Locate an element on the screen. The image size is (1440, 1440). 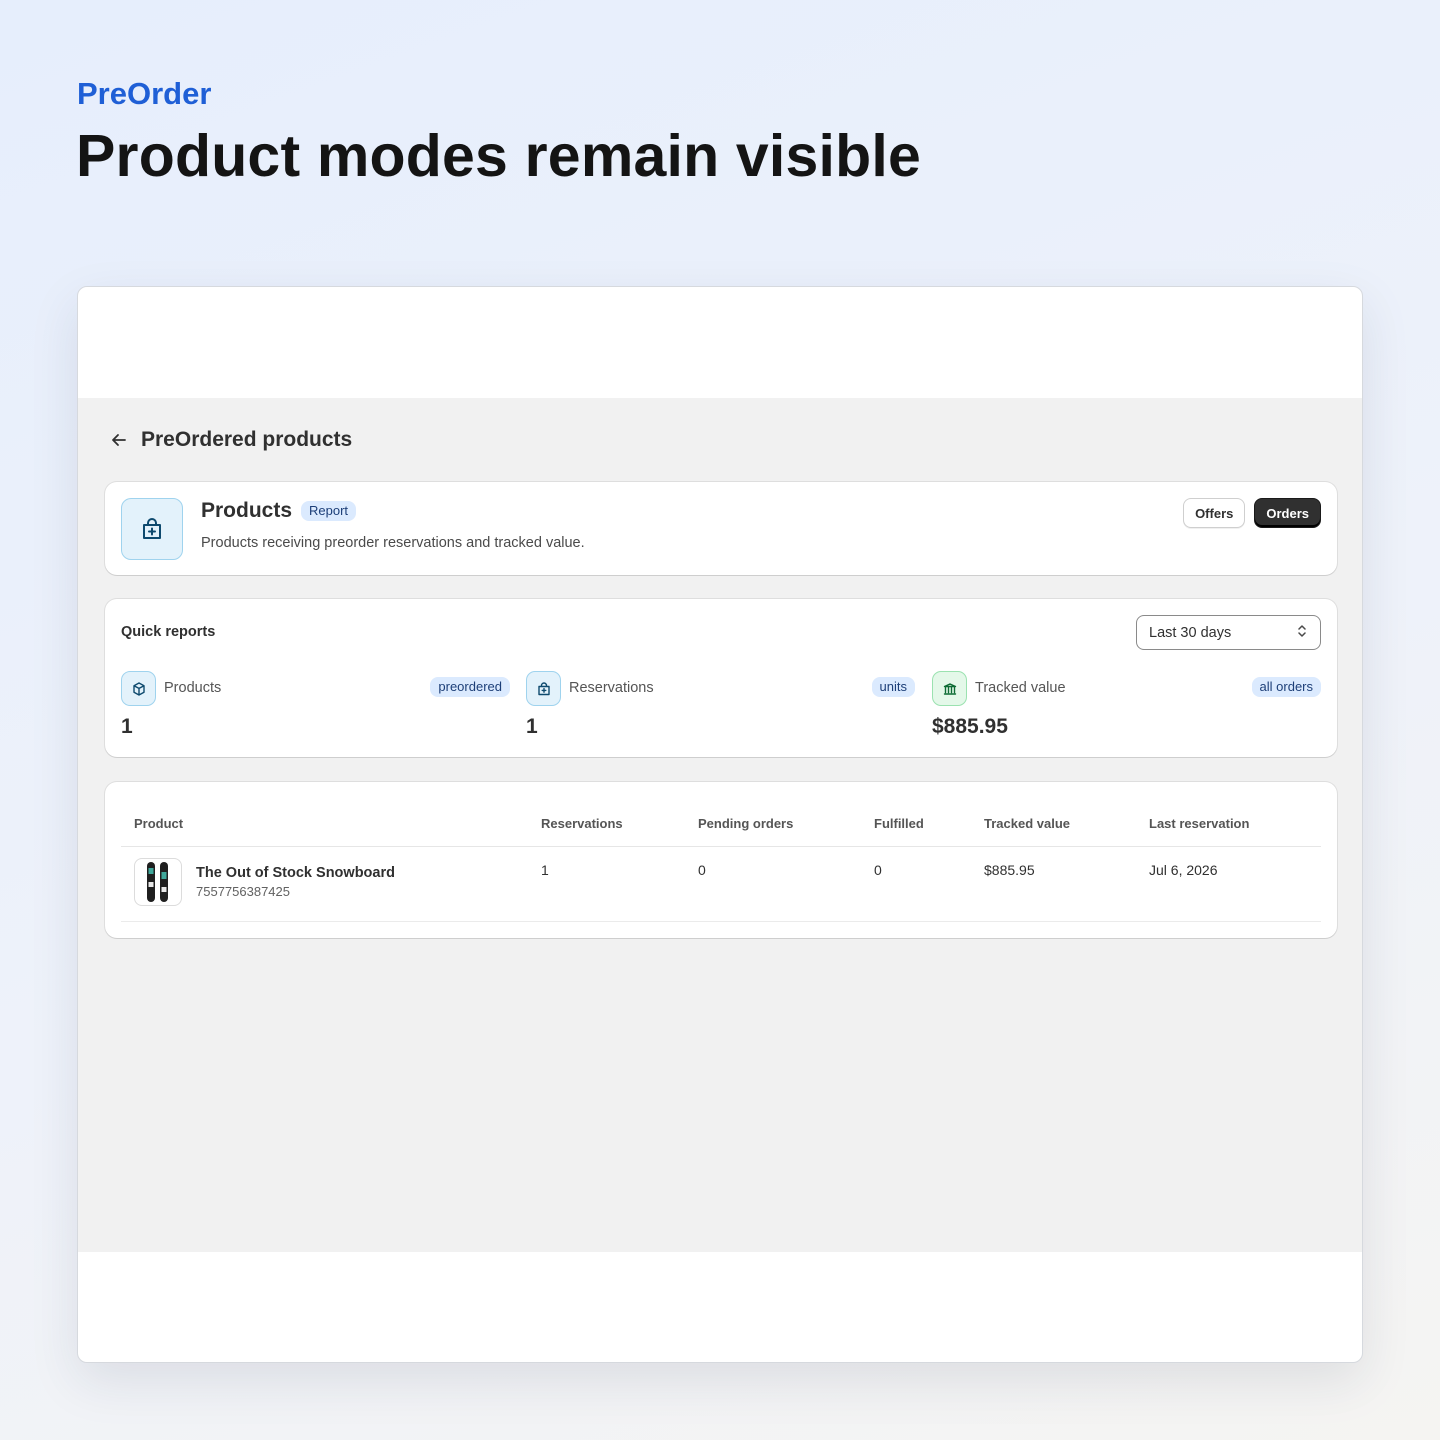
date-range-value: Last 30 days is located at coordinates (1190, 632).